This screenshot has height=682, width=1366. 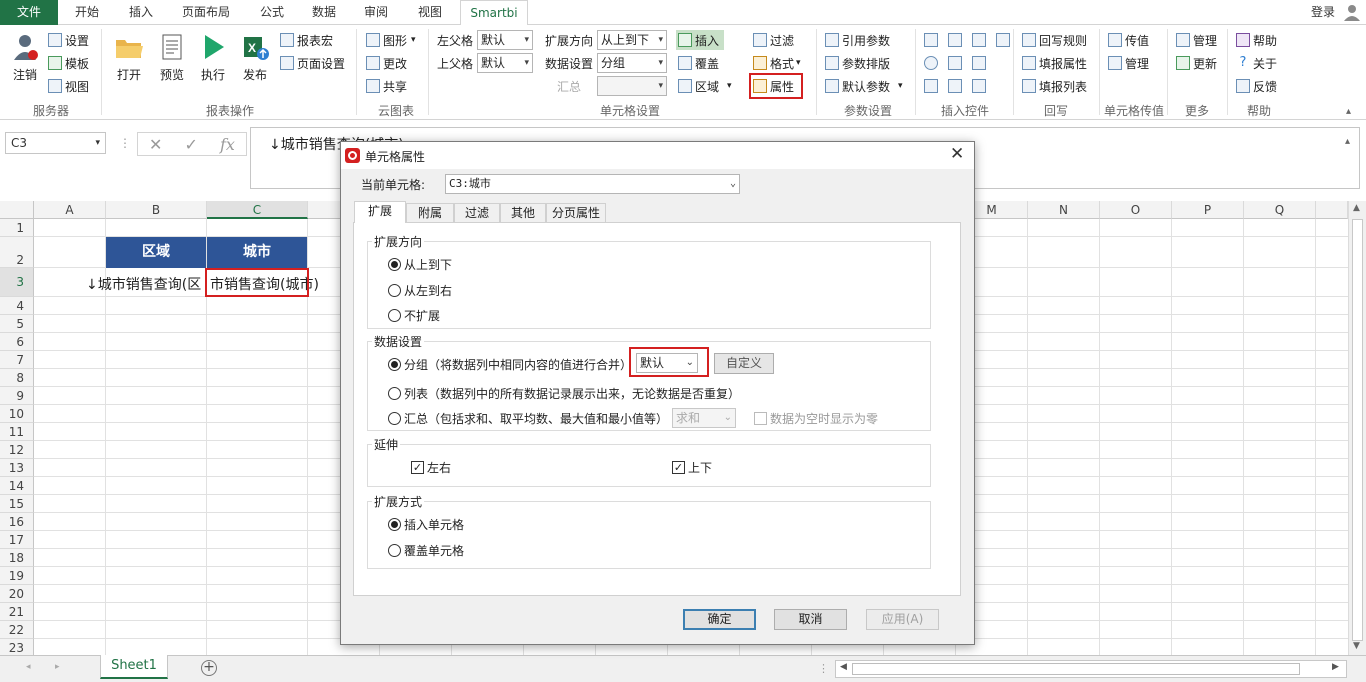 What do you see at coordinates (931, 86) in the screenshot?
I see `checkbox-control-icon` at bounding box center [931, 86].